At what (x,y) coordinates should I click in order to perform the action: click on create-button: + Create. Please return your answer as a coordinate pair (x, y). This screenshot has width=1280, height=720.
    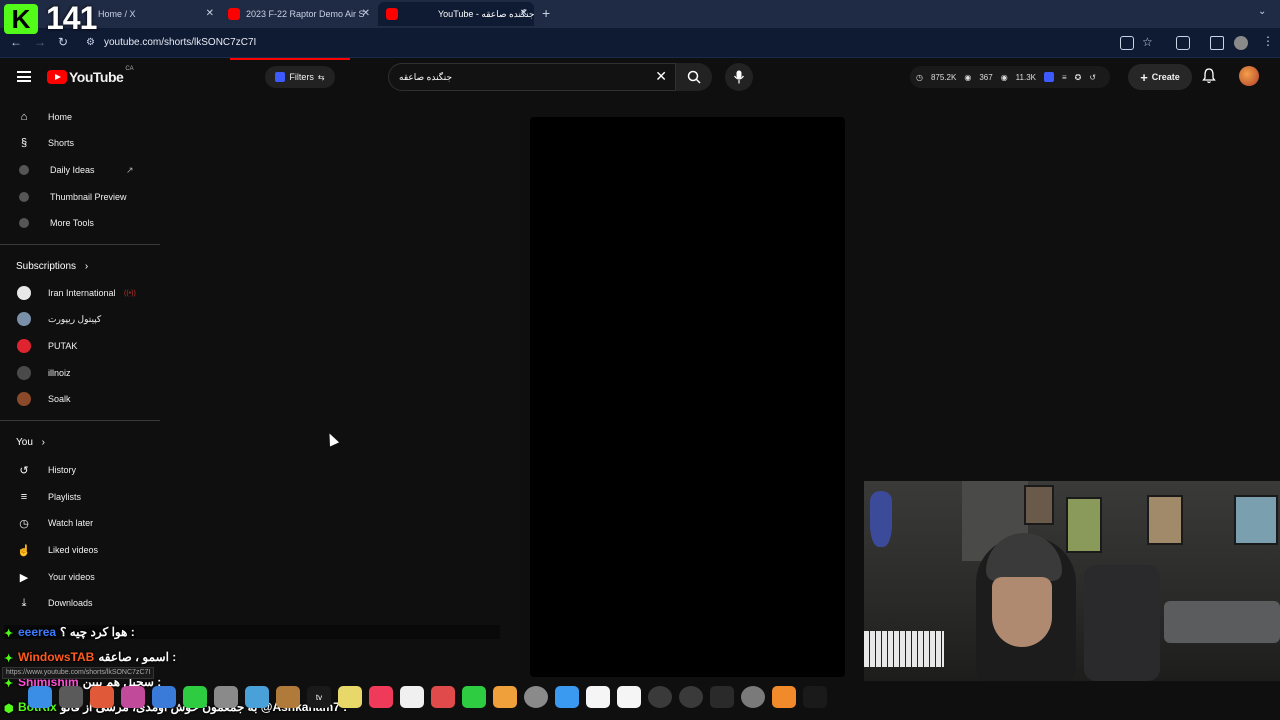
    Looking at the image, I should click on (1160, 77).